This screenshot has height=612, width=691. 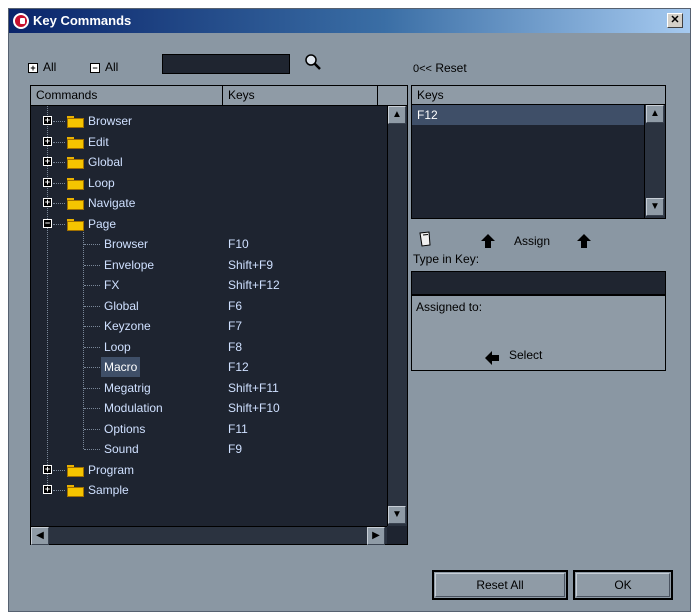 What do you see at coordinates (110, 121) in the screenshot?
I see `tree-node-label: Browser` at bounding box center [110, 121].